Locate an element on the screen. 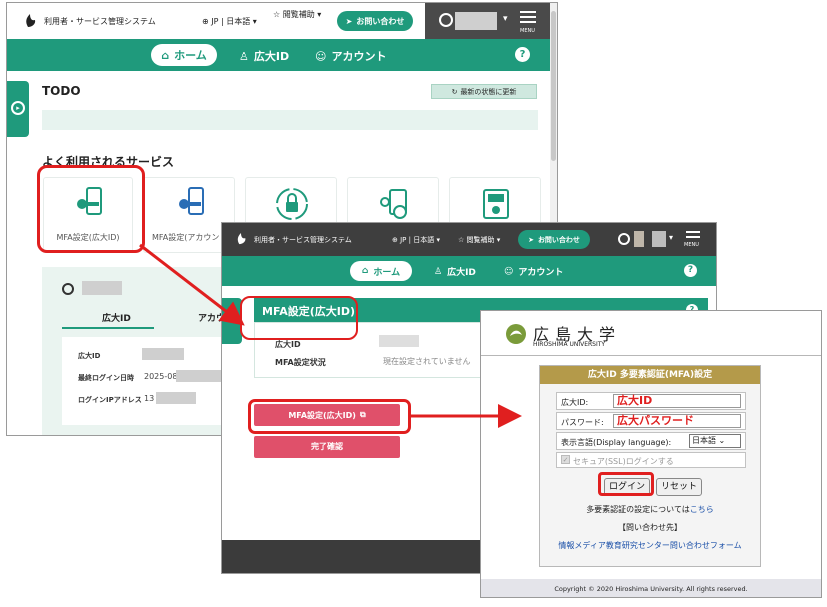 The height and width of the screenshot is (607, 827). arrow-to-mfa-page is located at coordinates (192, 284).